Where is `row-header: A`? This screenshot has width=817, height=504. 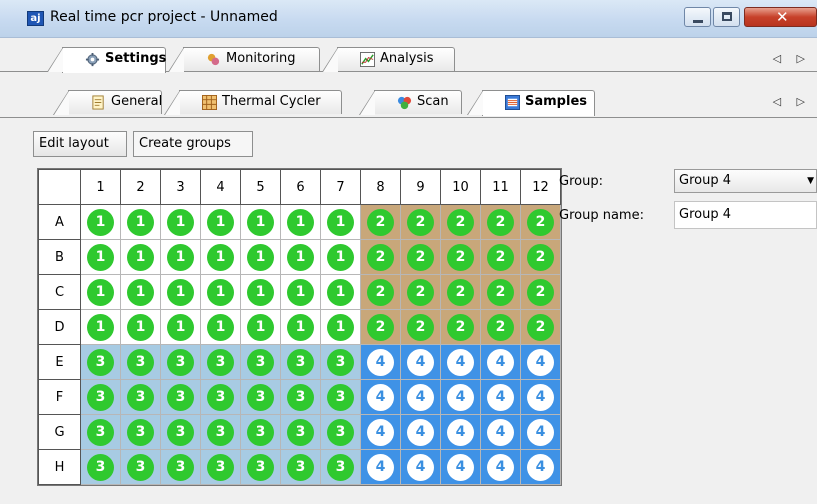
row-header: A is located at coordinates (59, 222).